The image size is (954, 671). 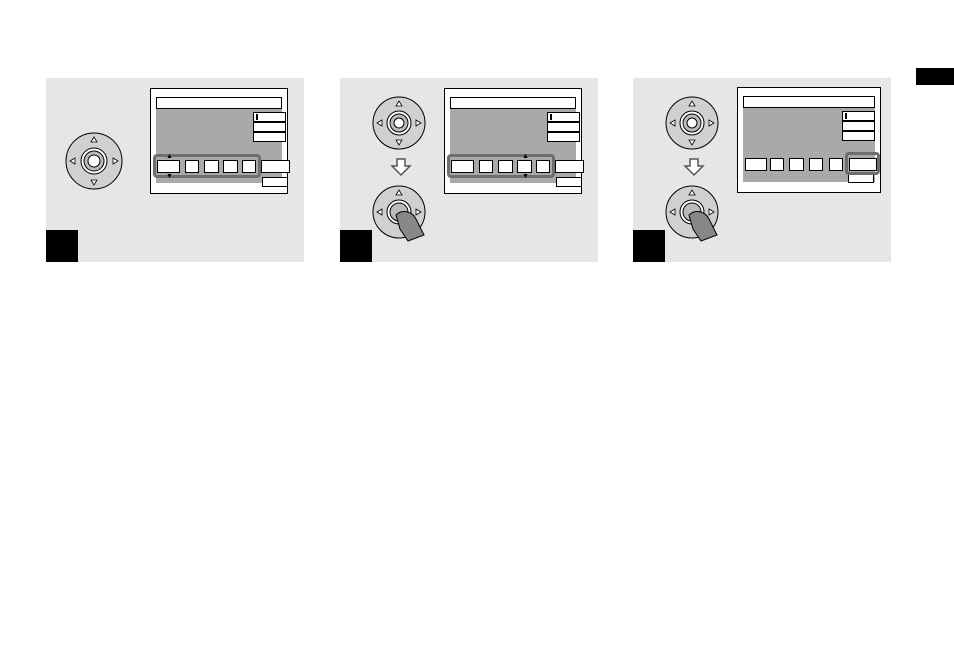 I want to click on camera-lcd-screen, so click(x=809, y=140).